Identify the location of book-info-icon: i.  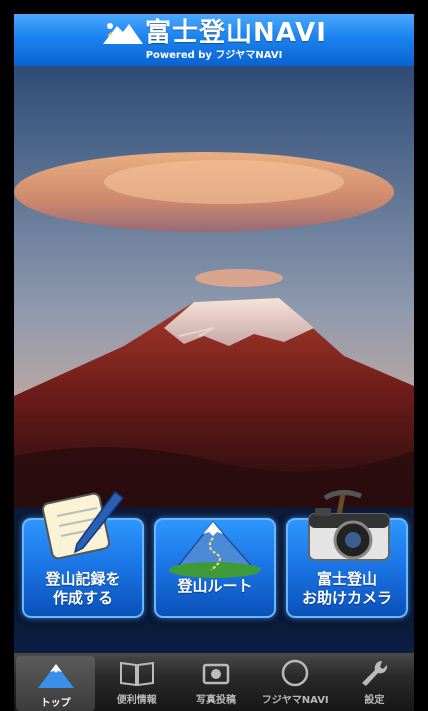
(136, 674).